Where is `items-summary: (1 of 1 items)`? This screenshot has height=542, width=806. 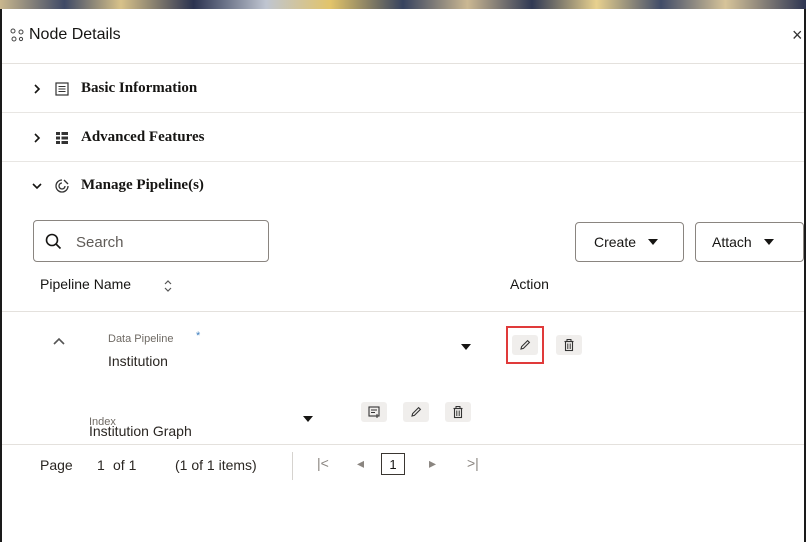
items-summary: (1 of 1 items) is located at coordinates (216, 465).